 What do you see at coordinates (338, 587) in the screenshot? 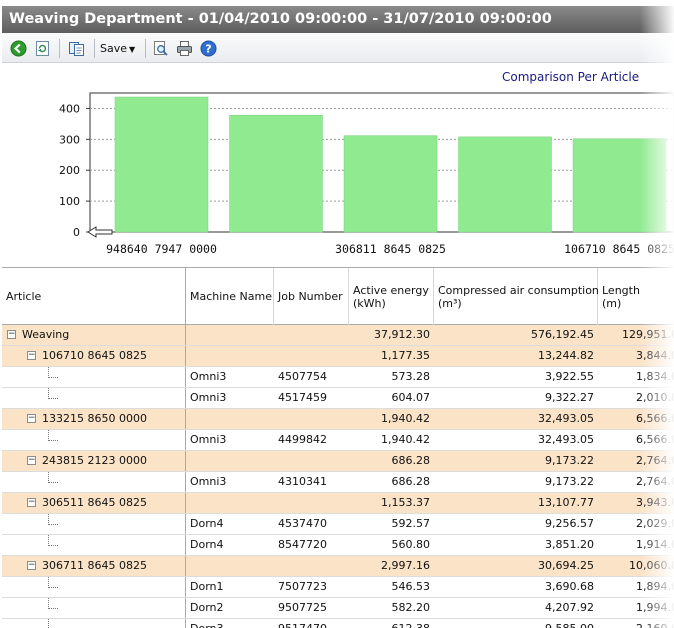
I see `table-row: Dorn1 7507723 546.53 3,690.68 1,894.0` at bounding box center [338, 587].